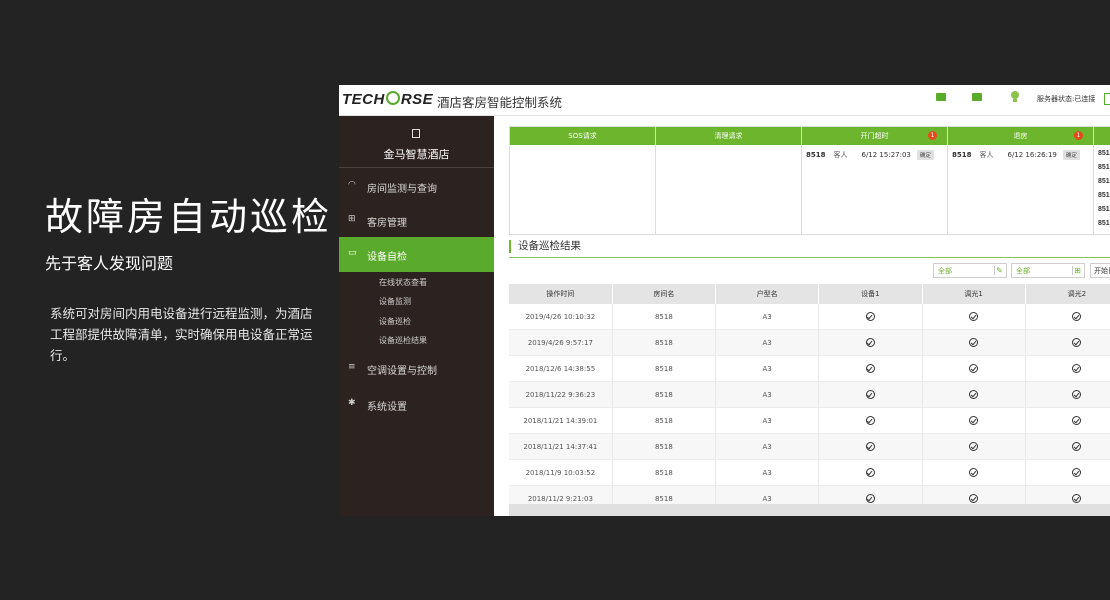  What do you see at coordinates (870, 294) in the screenshot?
I see `col-header: 设备1` at bounding box center [870, 294].